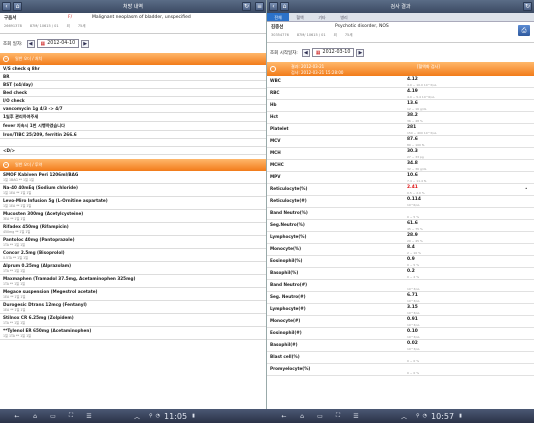  Describe the element at coordinates (61, 43) in the screenshot. I see `date-value: 2012-04-10` at that location.